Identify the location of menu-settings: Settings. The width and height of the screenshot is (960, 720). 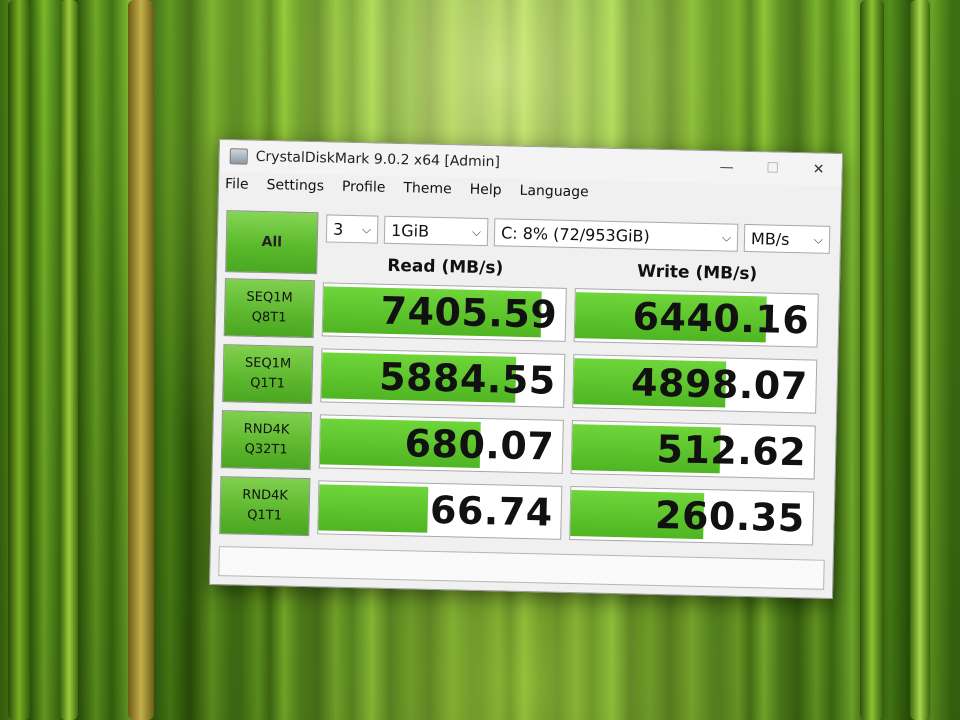
(295, 185).